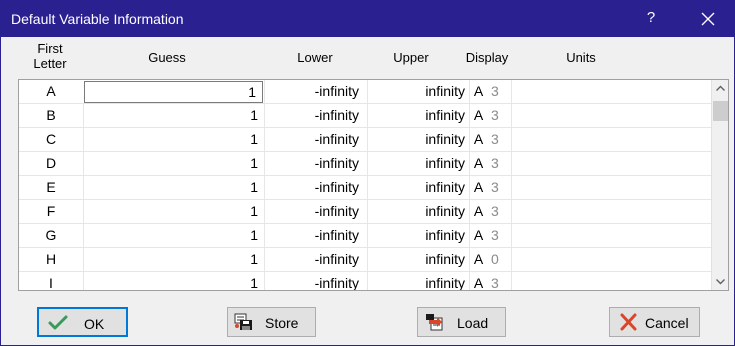  Describe the element at coordinates (487, 57) in the screenshot. I see `header-display: Display` at that location.